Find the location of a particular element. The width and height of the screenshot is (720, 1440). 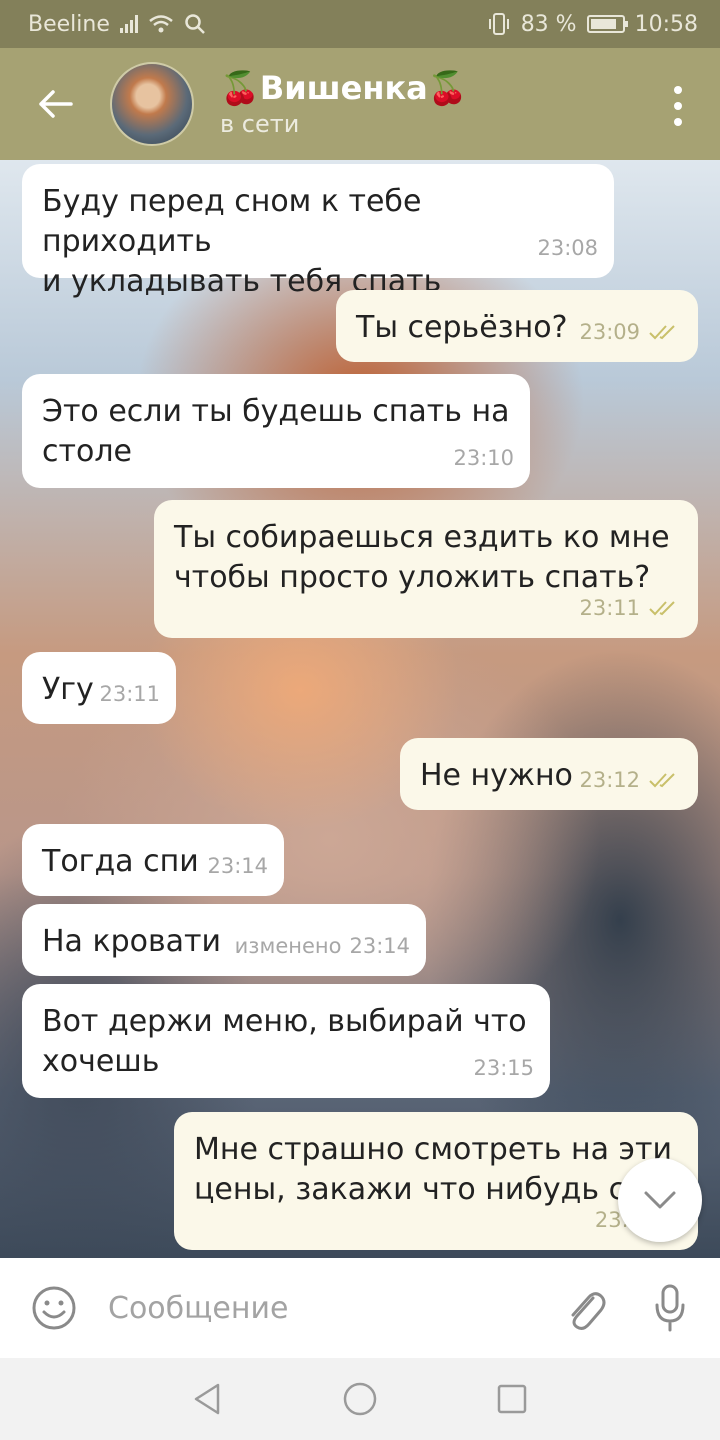

message-time: 23:09 is located at coordinates (609, 332).